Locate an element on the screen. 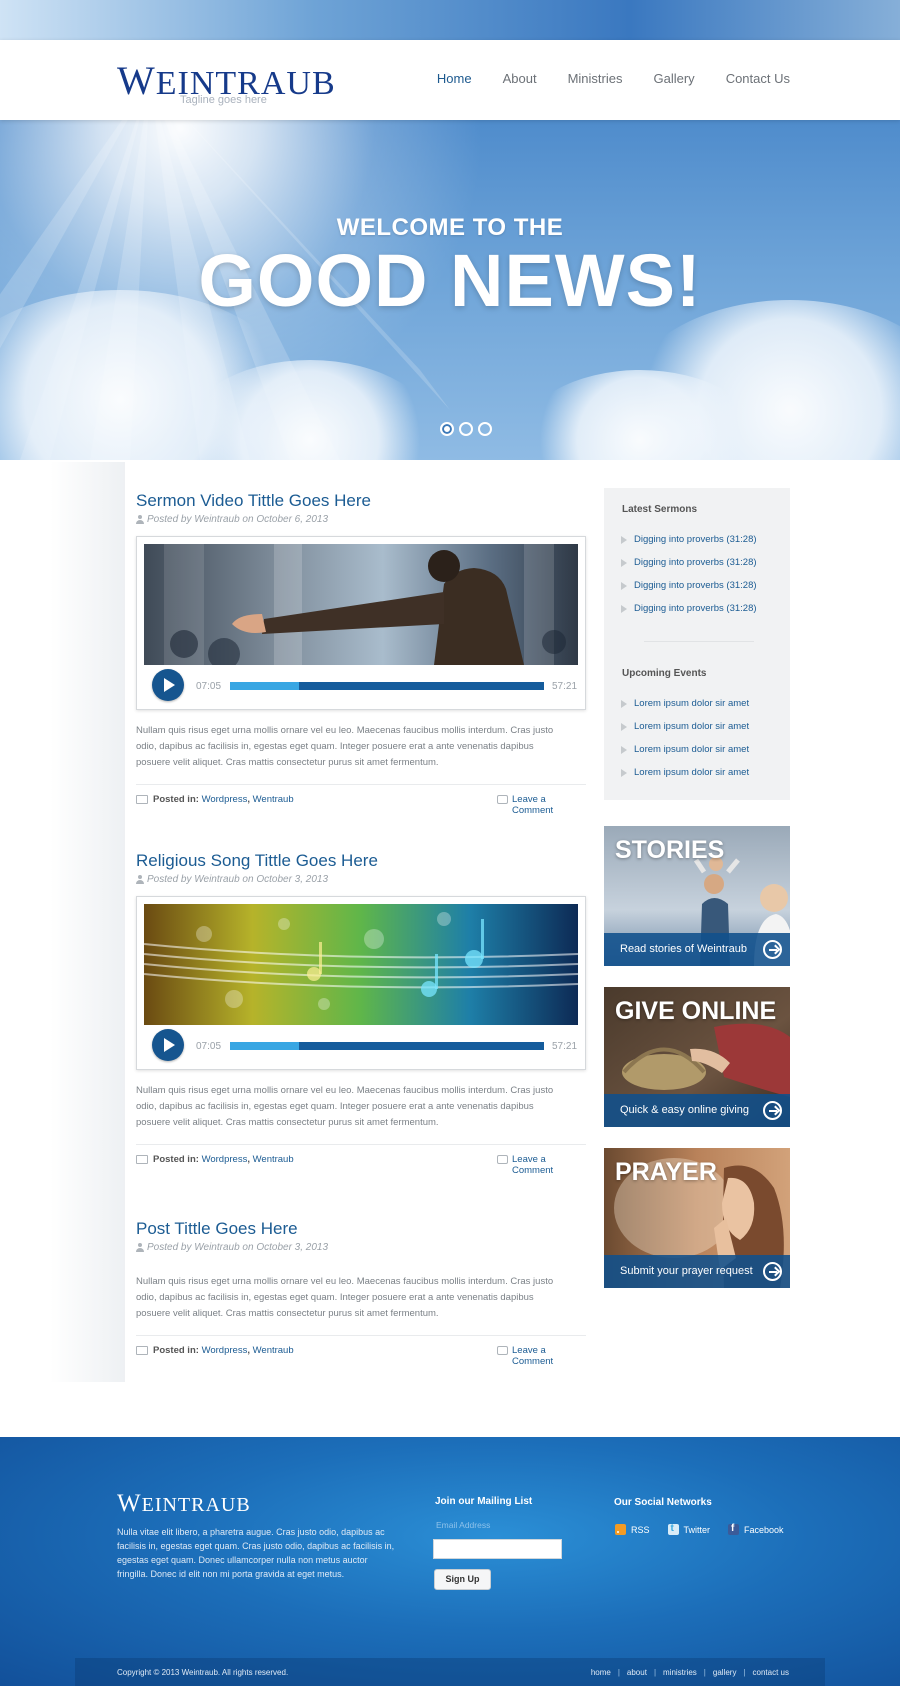 The image size is (900, 1686). promo-caption-bar: Submit your prayer request is located at coordinates (697, 1271).